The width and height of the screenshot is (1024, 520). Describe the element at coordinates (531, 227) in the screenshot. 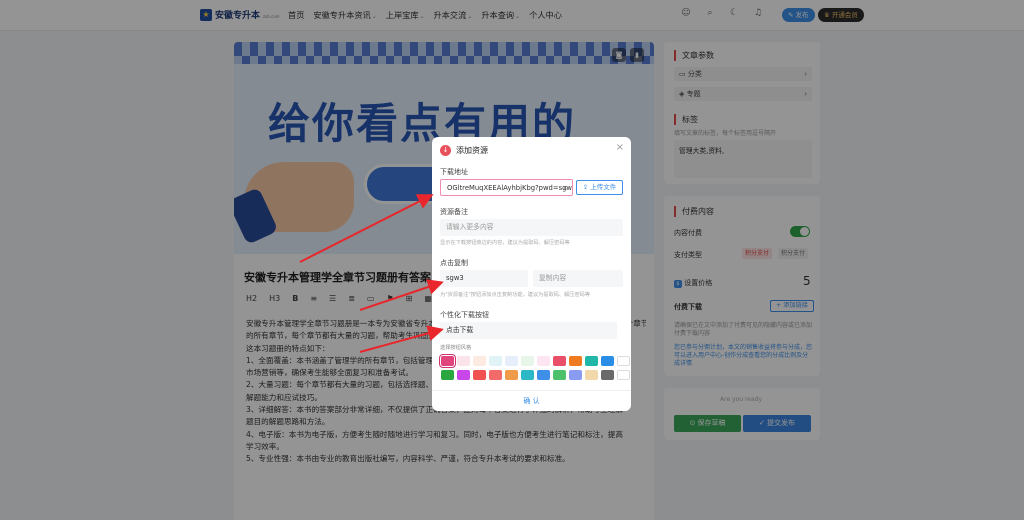

I see `note-input: 请输入更多内容` at that location.